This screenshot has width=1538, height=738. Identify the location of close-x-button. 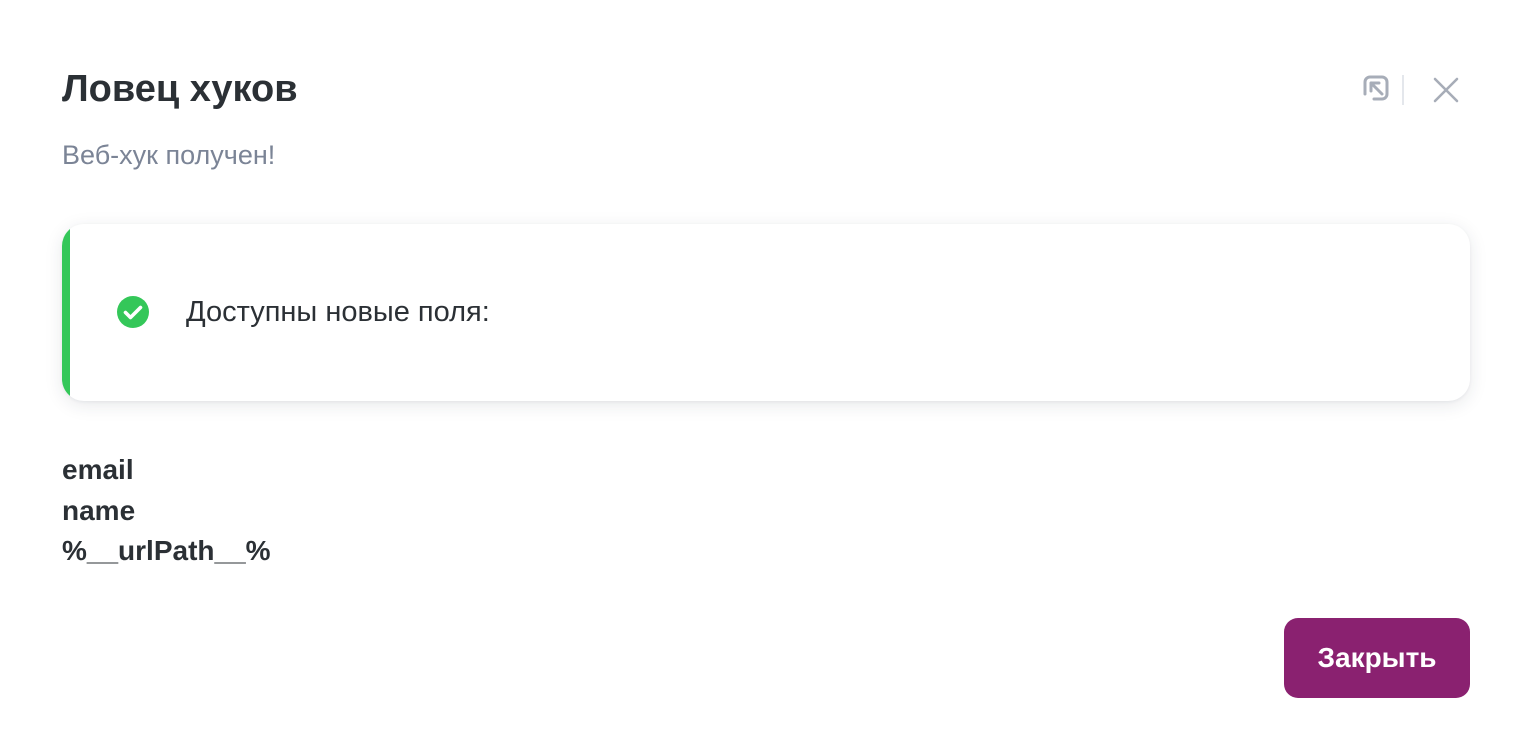
(1446, 90).